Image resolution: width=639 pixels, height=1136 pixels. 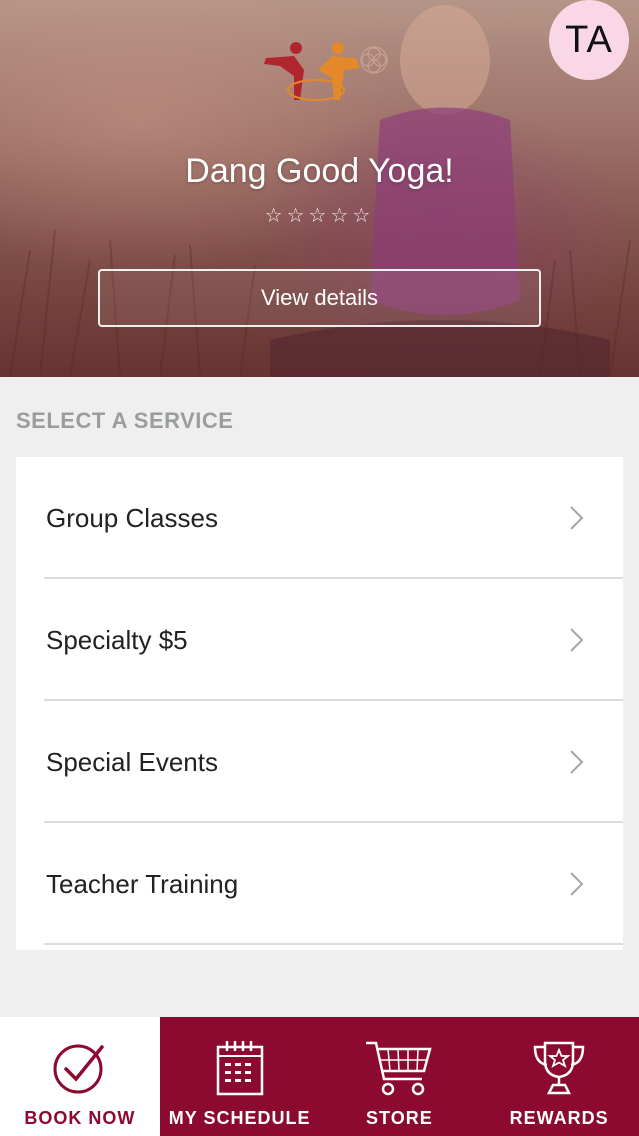 What do you see at coordinates (239, 1118) in the screenshot?
I see `tab-label: MY SCHEDULE` at bounding box center [239, 1118].